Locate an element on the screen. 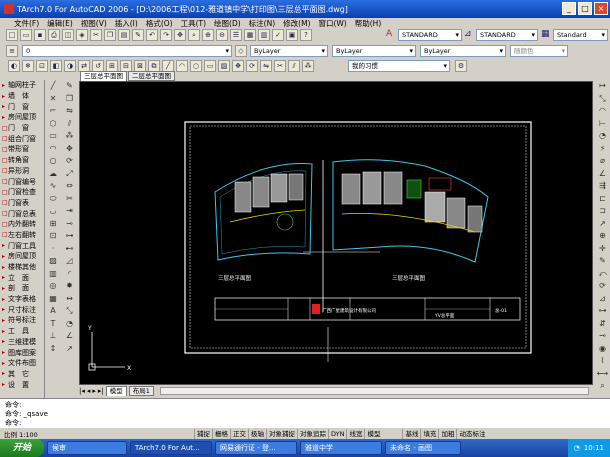 The width and height of the screenshot is (610, 457). xline-icon: ✕ is located at coordinates (53, 99).